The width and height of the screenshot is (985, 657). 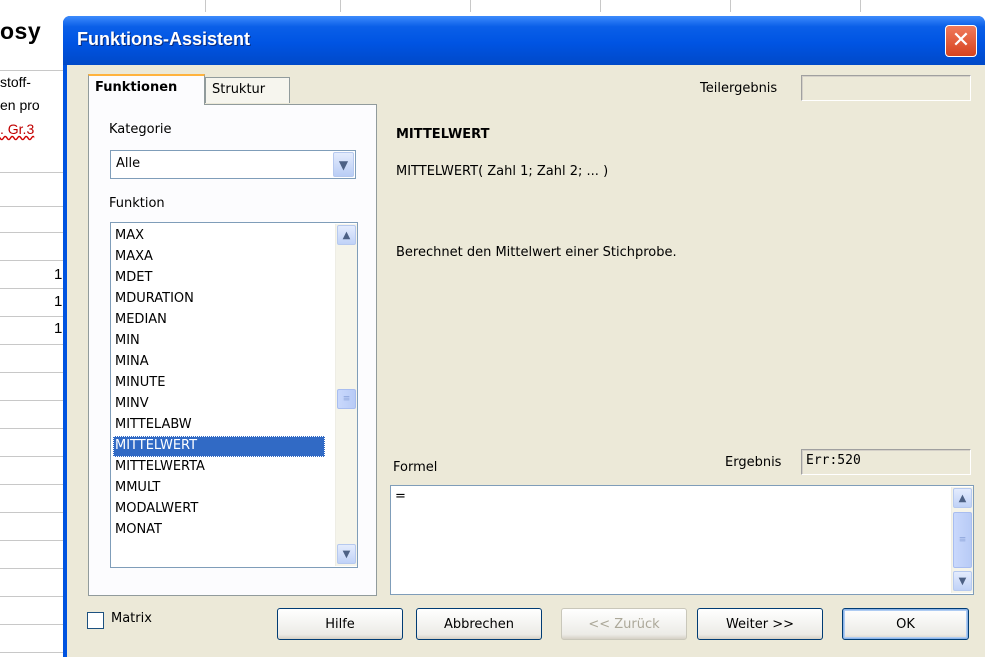 I want to click on abbrechen-button: Abbrechen, so click(x=479, y=624).